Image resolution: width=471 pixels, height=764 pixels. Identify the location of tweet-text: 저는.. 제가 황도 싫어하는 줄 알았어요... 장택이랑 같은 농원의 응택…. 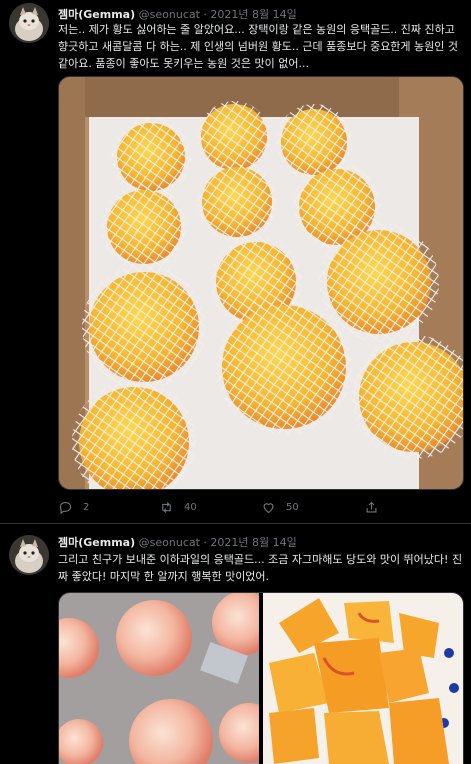
(258, 46).